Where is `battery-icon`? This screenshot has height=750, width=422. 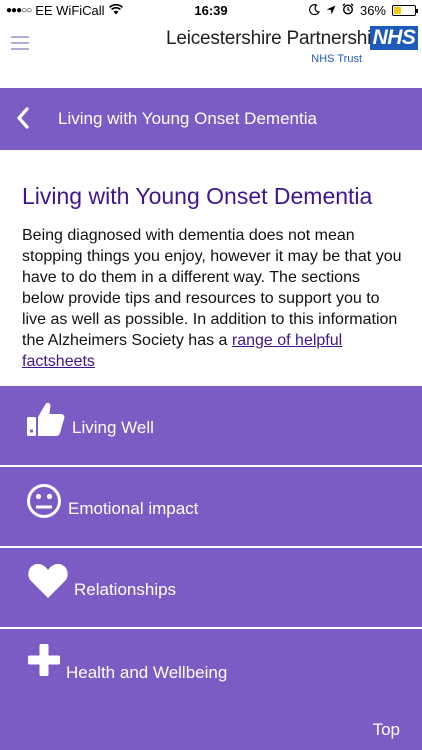 battery-icon is located at coordinates (405, 10).